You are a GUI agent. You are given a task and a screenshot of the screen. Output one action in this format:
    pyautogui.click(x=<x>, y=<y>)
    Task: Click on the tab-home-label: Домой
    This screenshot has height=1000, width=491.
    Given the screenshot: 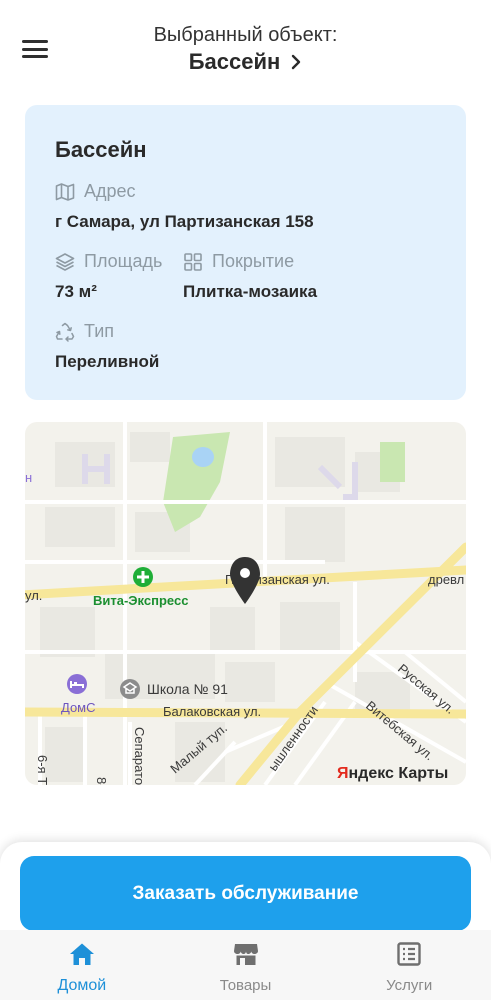 What is the action you would take?
    pyautogui.click(x=82, y=985)
    